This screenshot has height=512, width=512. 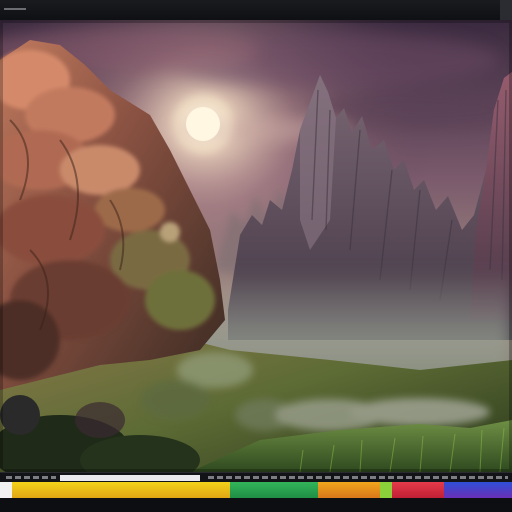 What do you see at coordinates (31, 477) in the screenshot?
I see `status-ticks-left` at bounding box center [31, 477].